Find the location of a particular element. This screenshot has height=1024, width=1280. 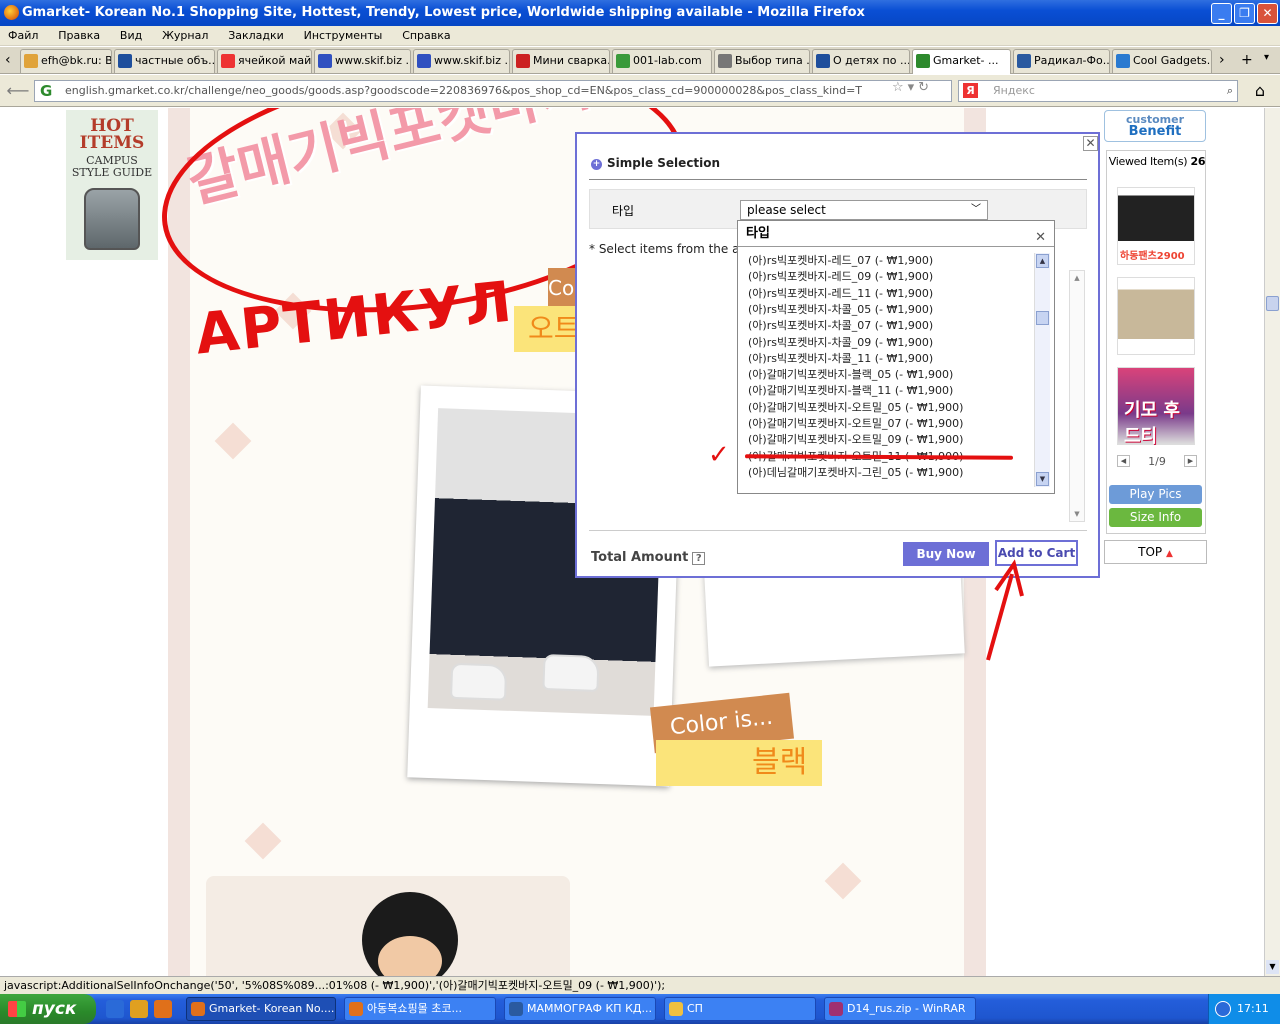

dropdown-option: (아)갈매기빅포켓바지-오트밀_07 (- ₩1,900) is located at coordinates (855, 424).